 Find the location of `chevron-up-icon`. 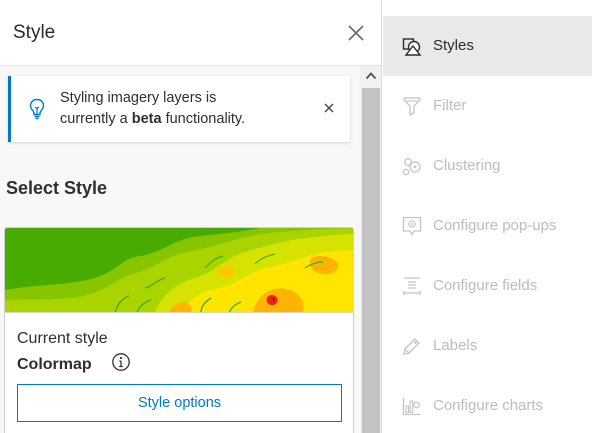

chevron-up-icon is located at coordinates (371, 76).